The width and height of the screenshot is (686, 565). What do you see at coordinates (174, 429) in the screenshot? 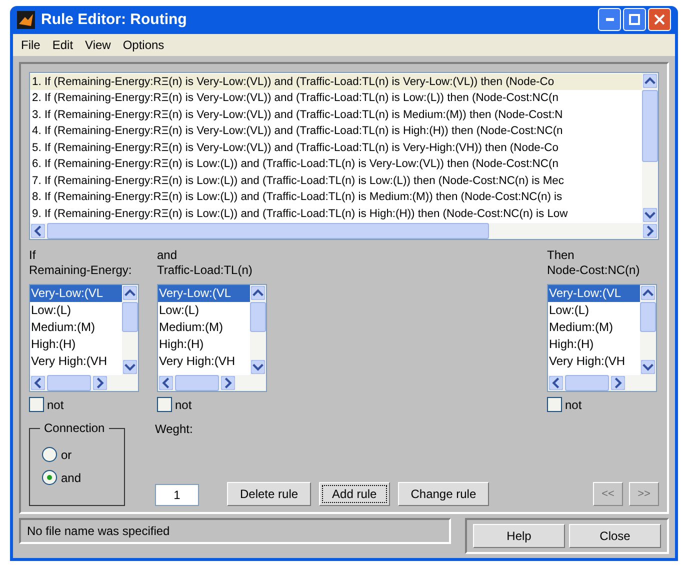
I see `weight-label: Weght:` at bounding box center [174, 429].